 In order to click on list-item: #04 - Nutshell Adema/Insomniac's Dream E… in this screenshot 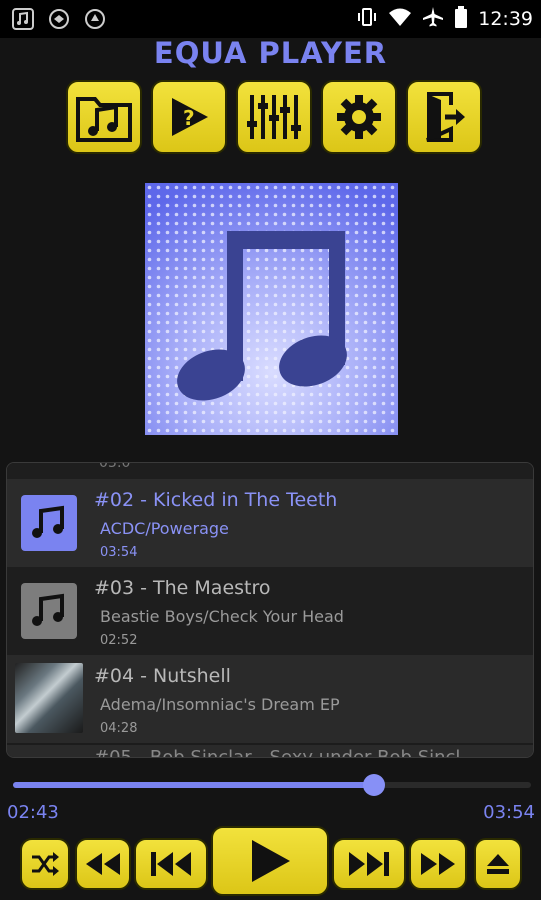, I will do `click(270, 699)`.